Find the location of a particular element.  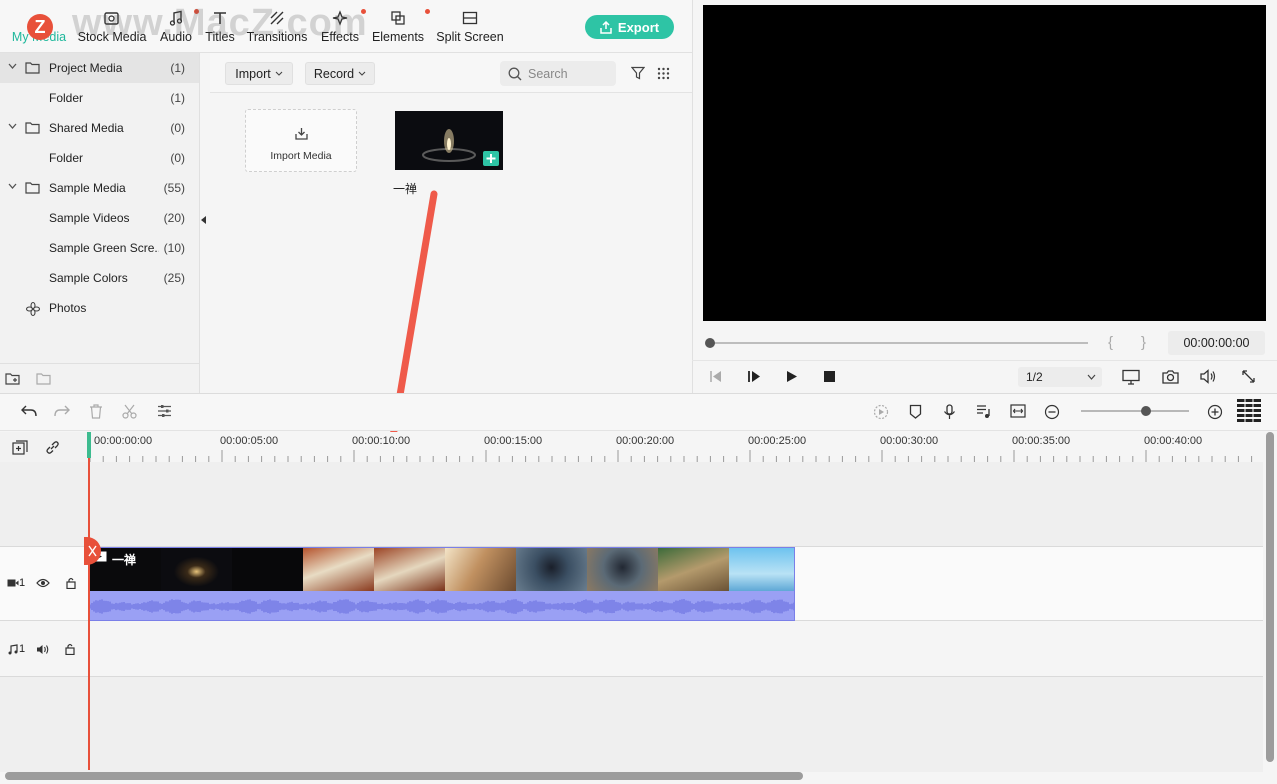

sidebar-item-photos: Photos is located at coordinates (99, 308).